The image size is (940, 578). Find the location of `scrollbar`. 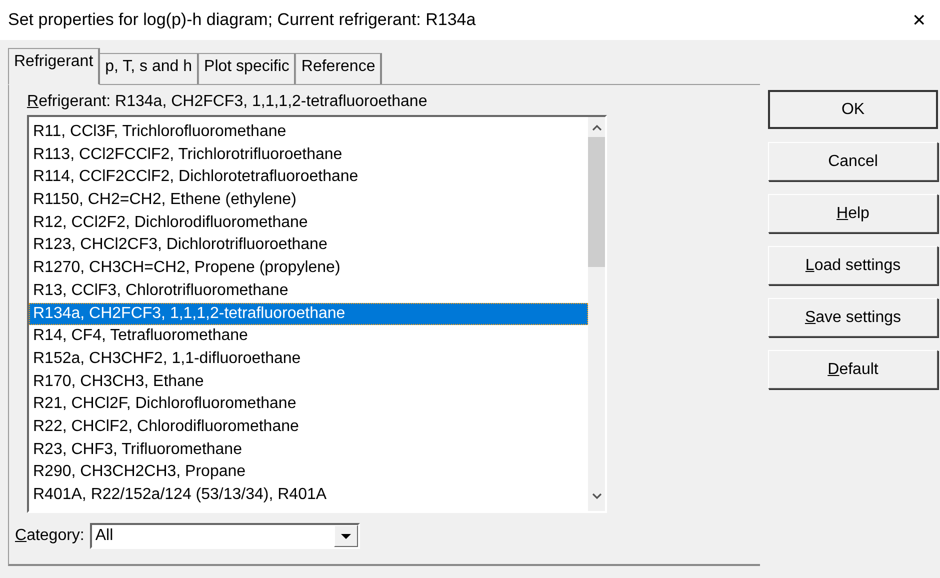

scrollbar is located at coordinates (596, 314).